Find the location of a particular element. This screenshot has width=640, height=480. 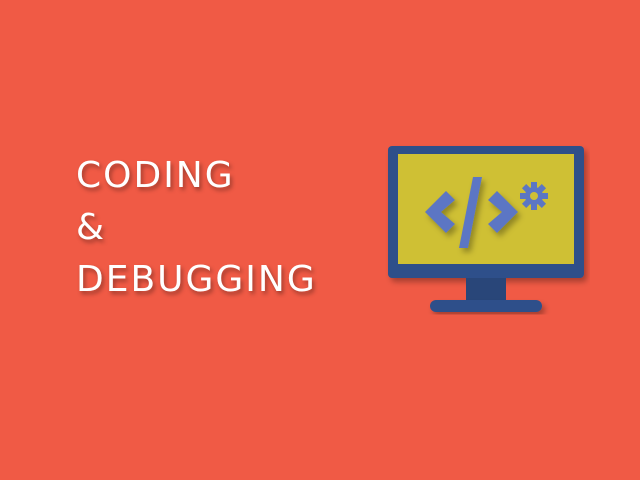

title-line-debugging: DEBUGGING is located at coordinates (196, 279).